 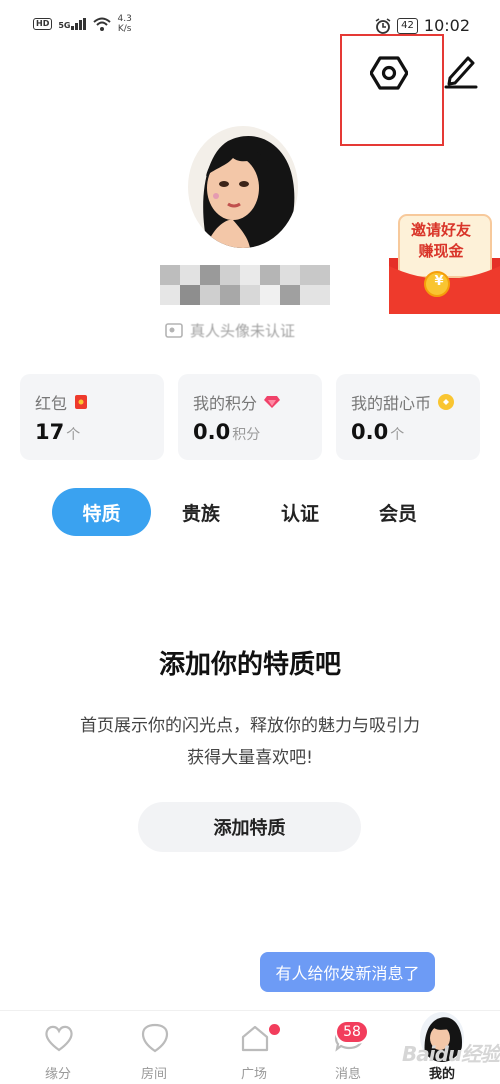 What do you see at coordinates (79, 24) in the screenshot?
I see `signal-bars-icon` at bounding box center [79, 24].